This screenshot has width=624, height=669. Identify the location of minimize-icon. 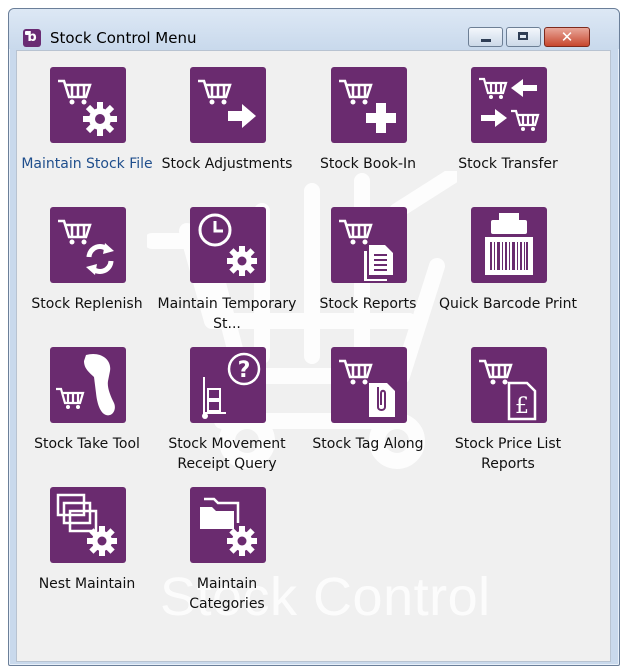
(486, 40).